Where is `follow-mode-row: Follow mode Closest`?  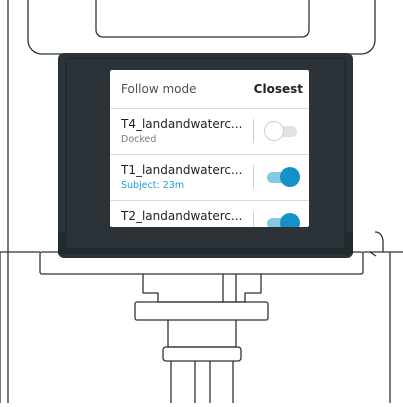 follow-mode-row: Follow mode Closest is located at coordinates (209, 89).